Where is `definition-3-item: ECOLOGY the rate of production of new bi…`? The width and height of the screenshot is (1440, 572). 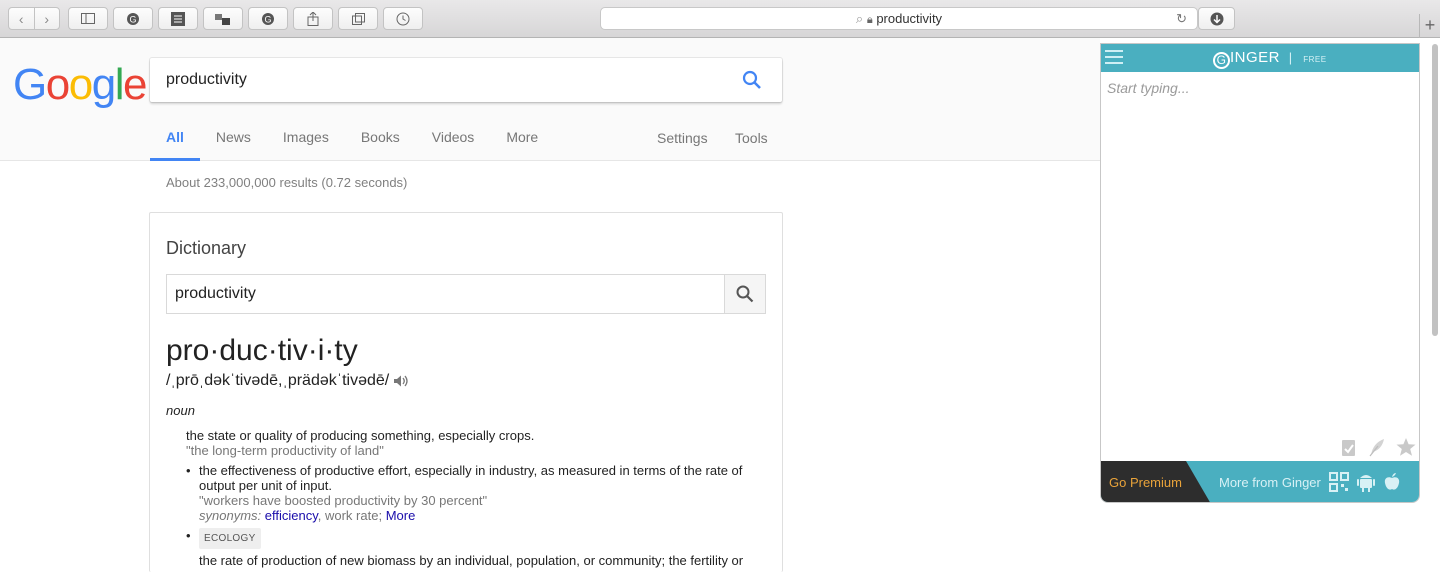 definition-3-item: ECOLOGY the rate of production of new bi… is located at coordinates (476, 548).